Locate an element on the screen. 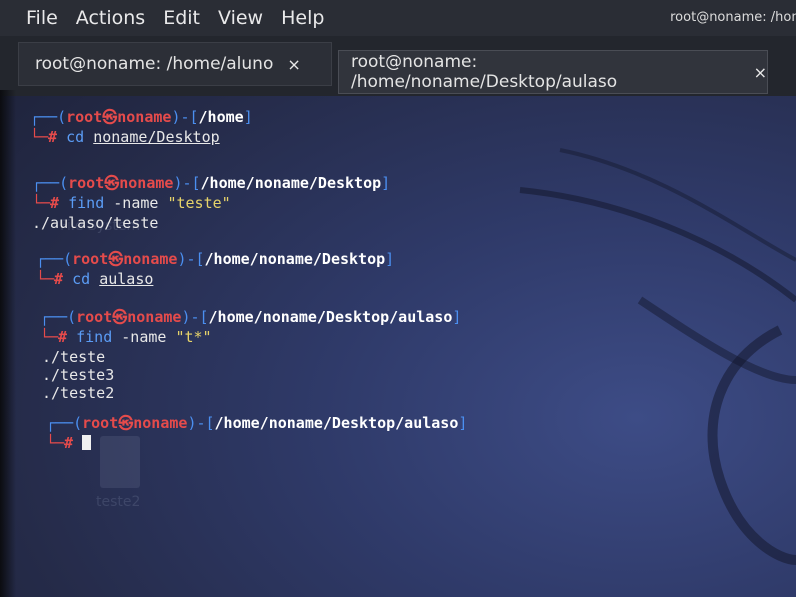  menu-view: View is located at coordinates (240, 18).